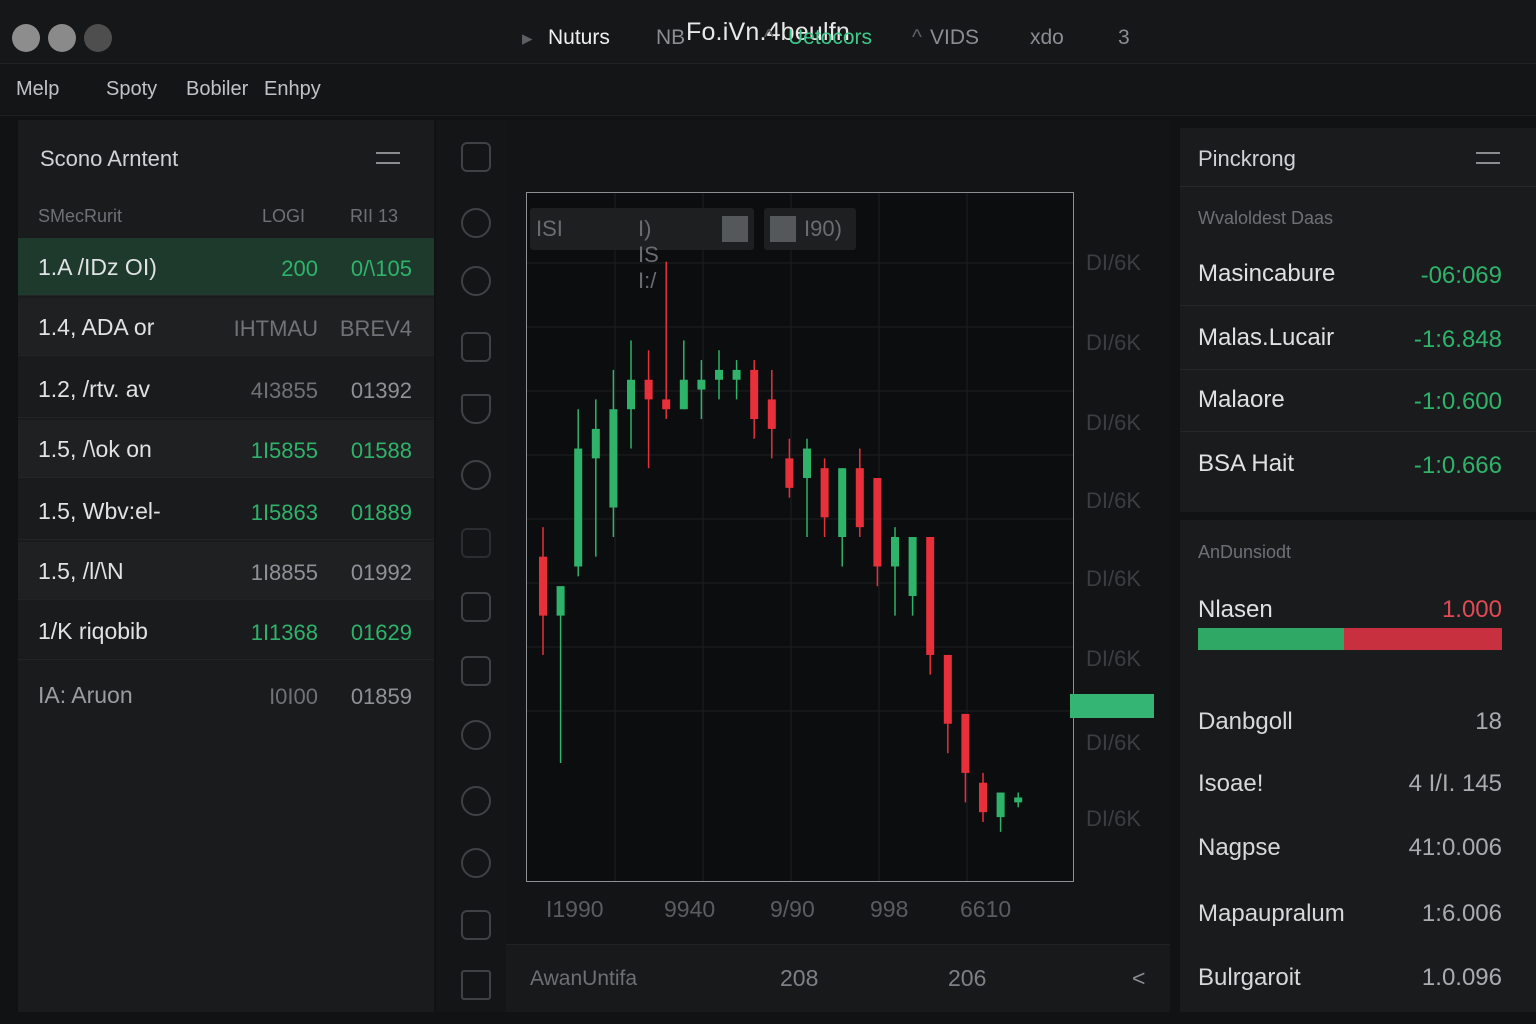 The image size is (1536, 1024). Describe the element at coordinates (226, 631) in the screenshot. I see `watchlist-row: 1/K riqobib 1I1368 01629` at that location.